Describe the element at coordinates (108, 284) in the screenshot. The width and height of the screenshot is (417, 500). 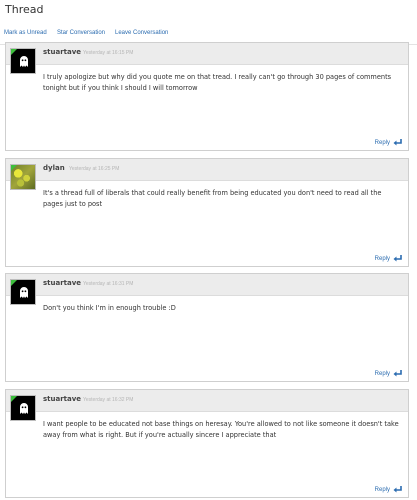
I see `timestamp: Yesterday at 16:31 PM` at that location.